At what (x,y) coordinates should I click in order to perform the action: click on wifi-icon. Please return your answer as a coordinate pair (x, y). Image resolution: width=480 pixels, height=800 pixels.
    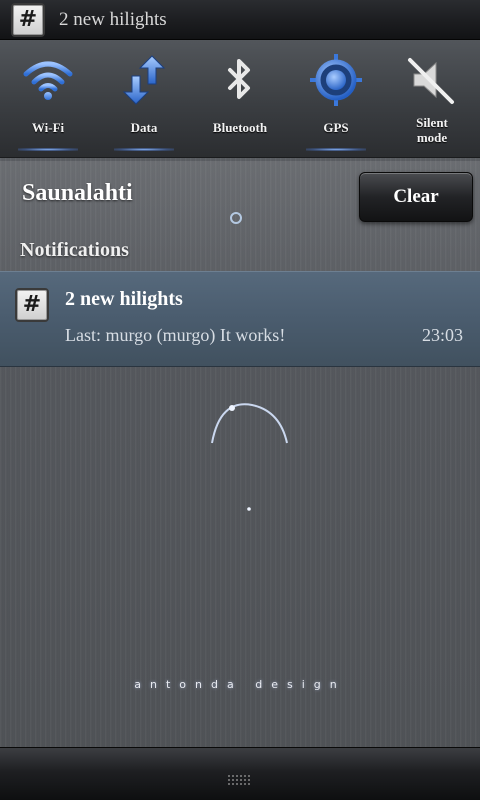
    Looking at the image, I should click on (48, 80).